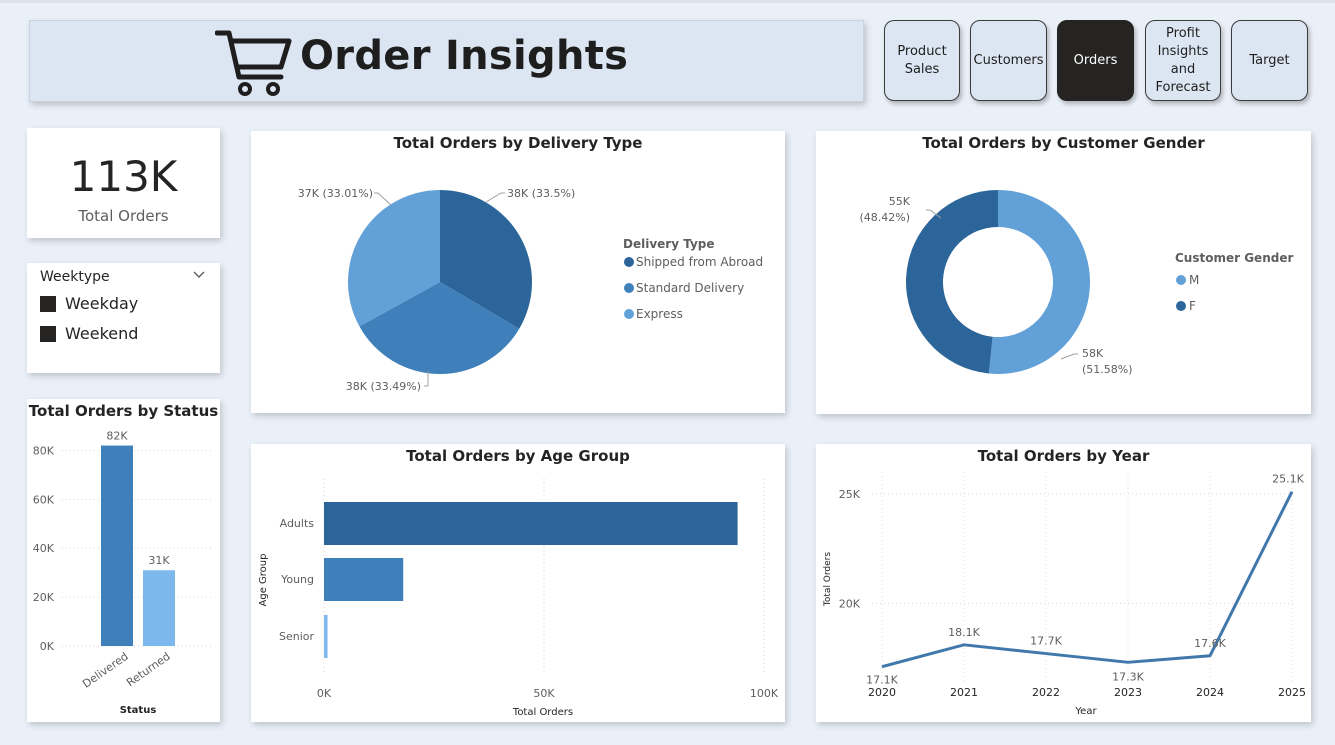 This screenshot has height=745, width=1335. Describe the element at coordinates (1085, 711) in the screenshot. I see `x-axis-title: Year` at that location.